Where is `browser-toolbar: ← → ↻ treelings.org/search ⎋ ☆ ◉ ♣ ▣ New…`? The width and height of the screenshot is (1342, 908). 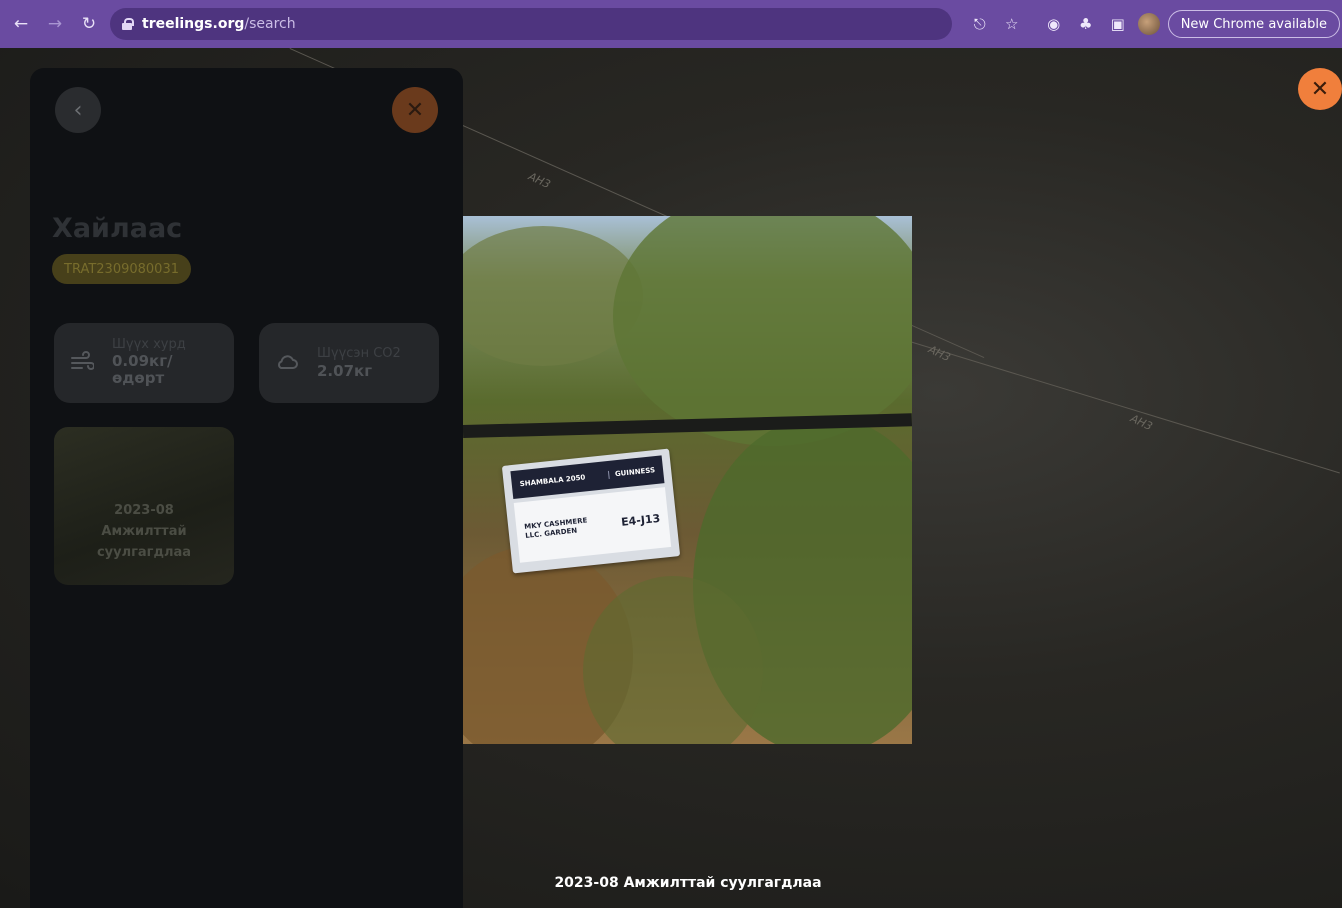
browser-toolbar: ← → ↻ treelings.org/search ⎋ ☆ ◉ ♣ ▣ New… is located at coordinates (671, 24).